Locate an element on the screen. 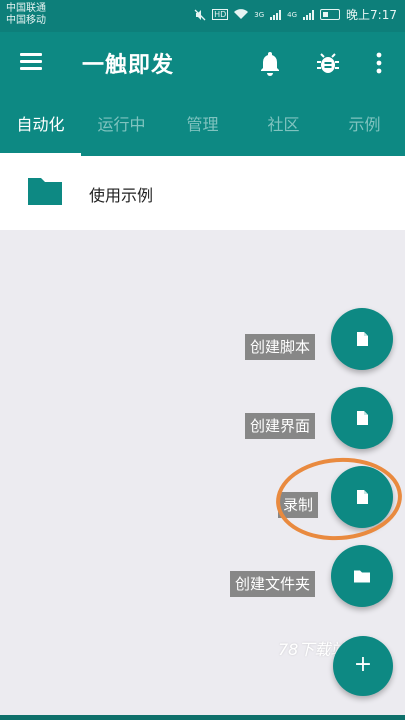 Image resolution: width=405 pixels, height=720 pixels. carrier-1: 中国联通 is located at coordinates (26, 8).